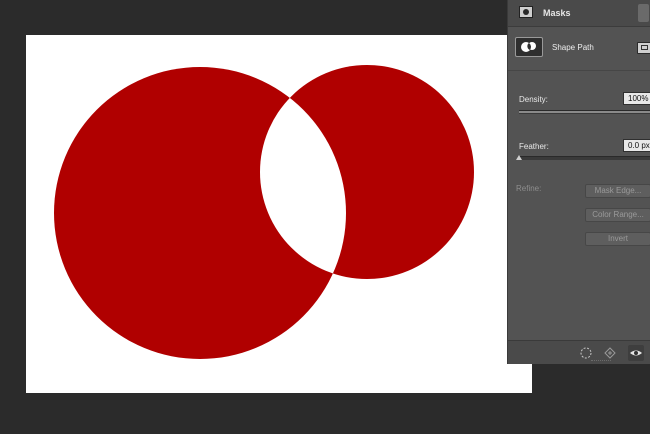  What do you see at coordinates (636, 98) in the screenshot?
I see `density-field: 100%` at bounding box center [636, 98].